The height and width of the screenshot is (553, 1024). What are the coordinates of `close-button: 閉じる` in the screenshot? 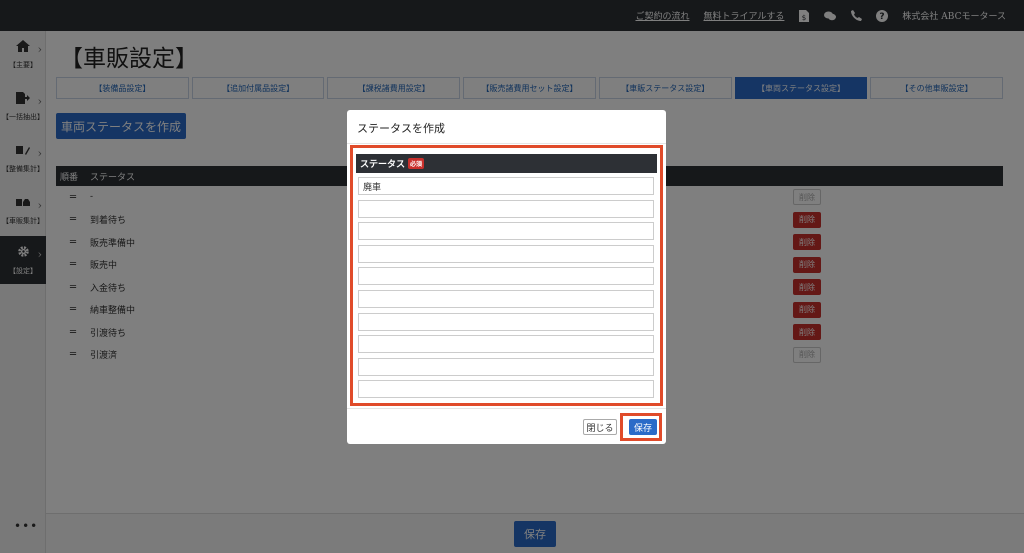 It's located at (600, 427).